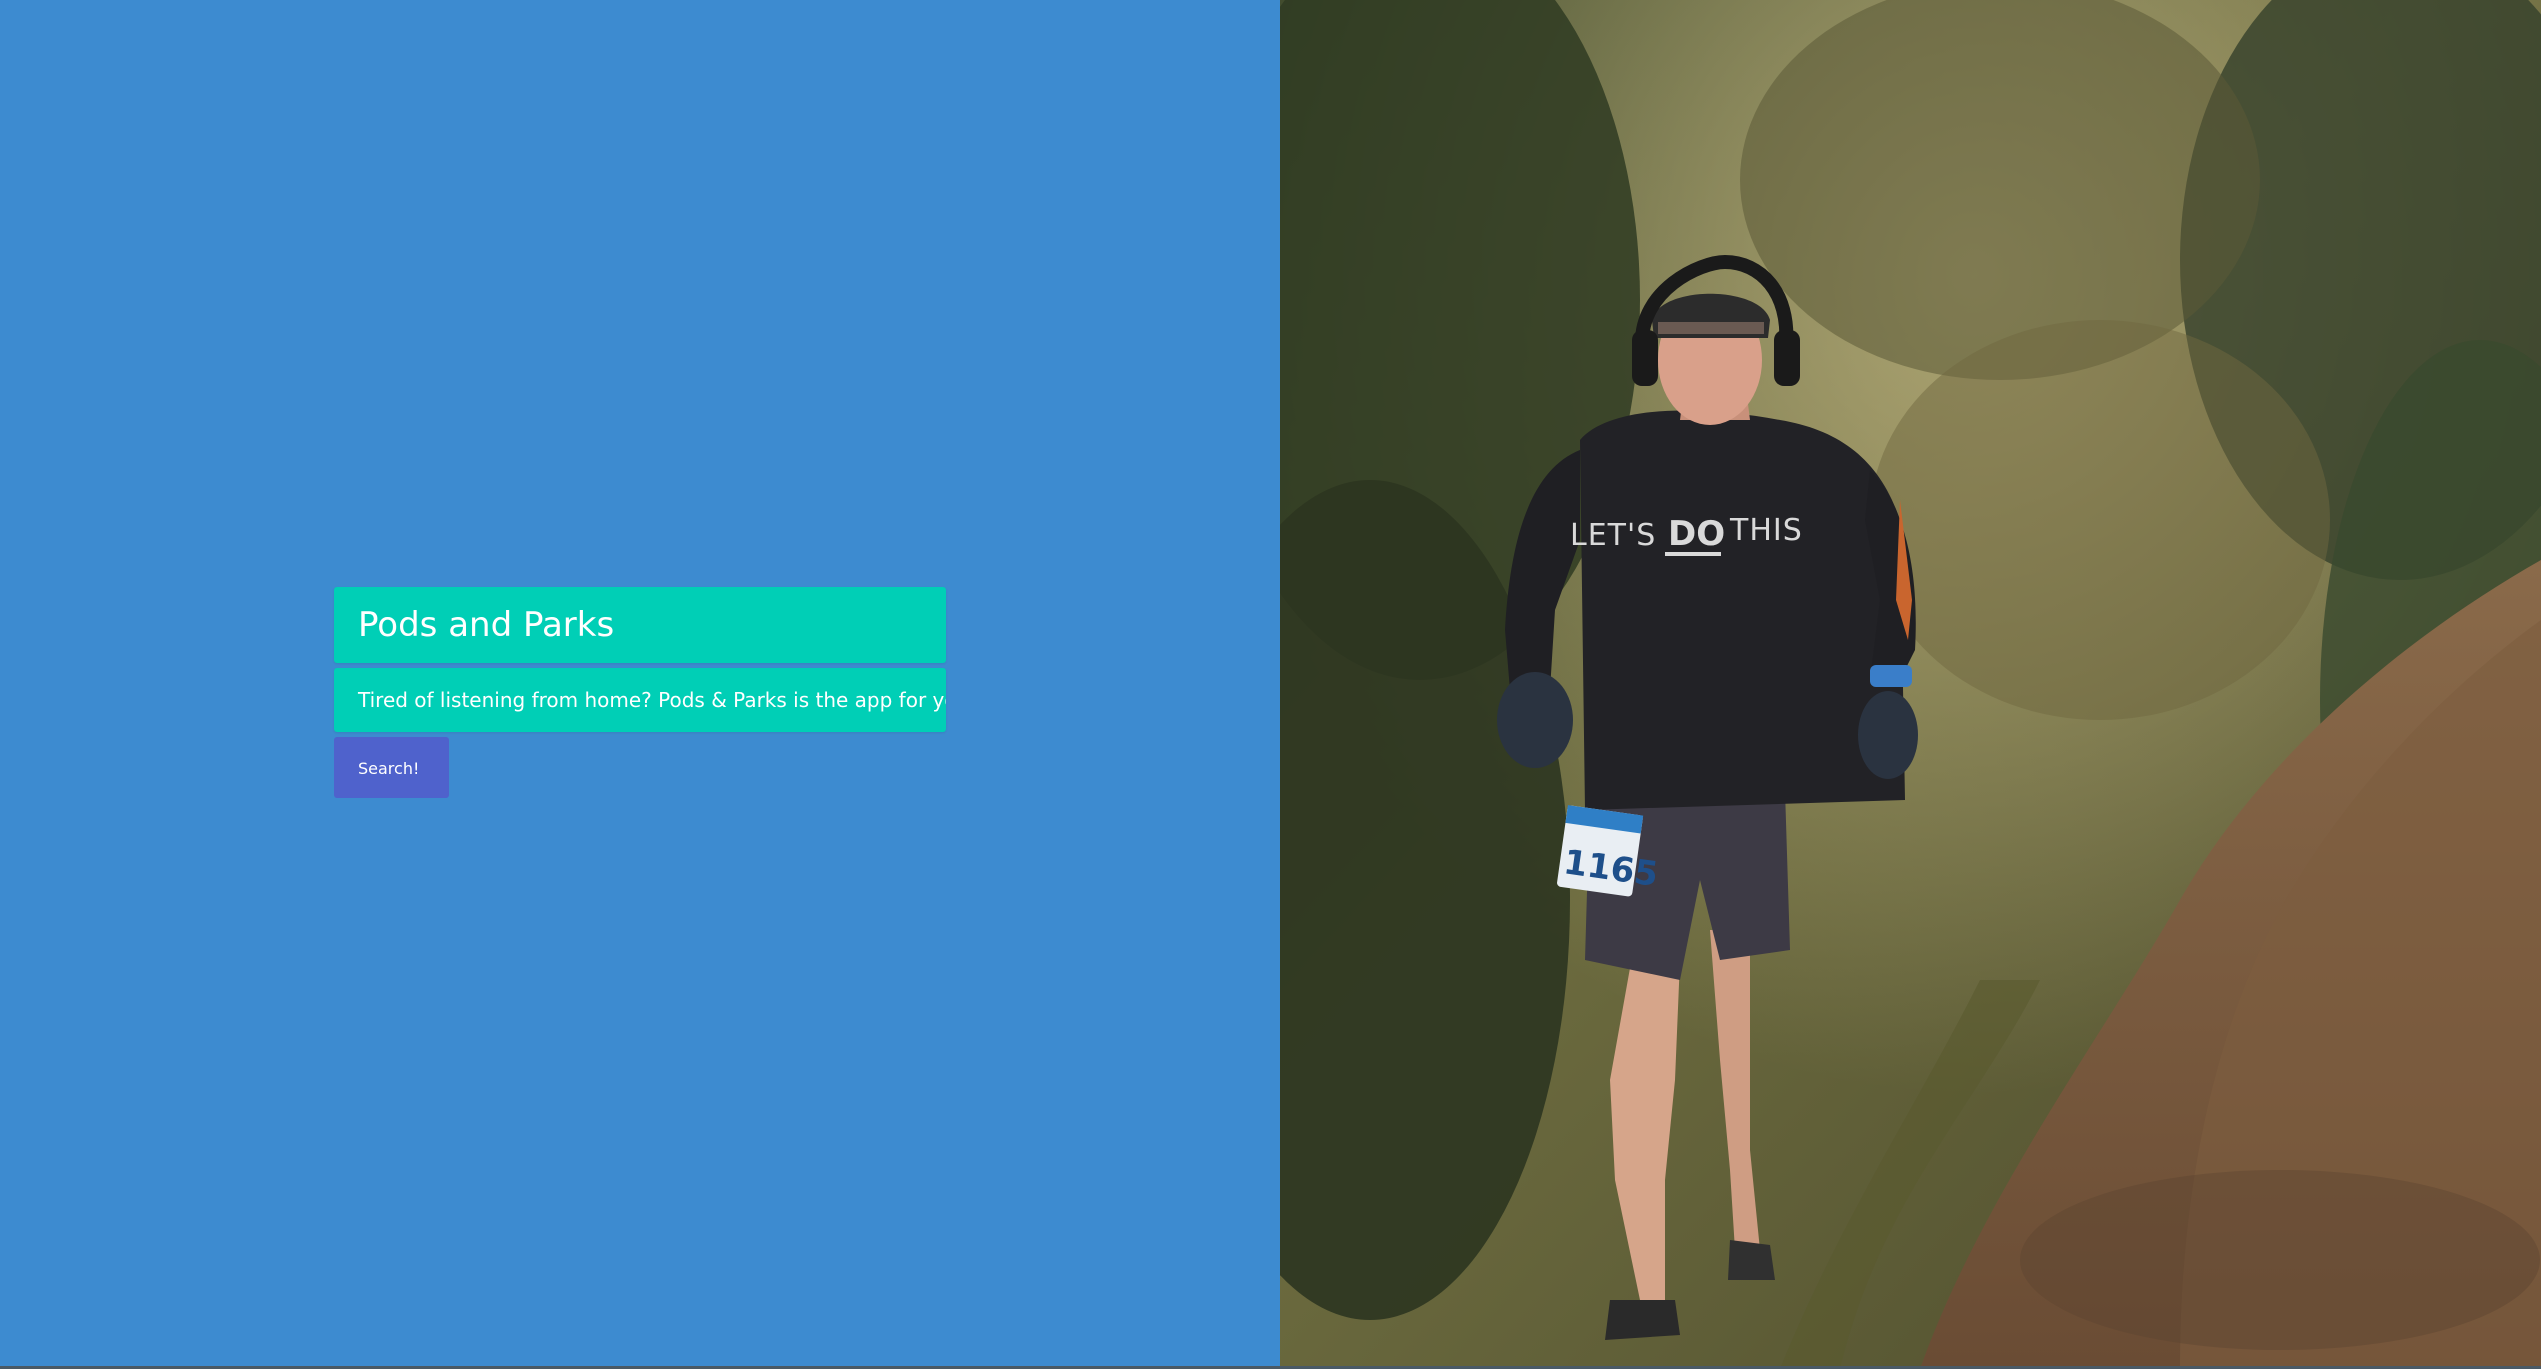 The image size is (2541, 1369). What do you see at coordinates (391, 767) in the screenshot?
I see `search-button: Search!` at bounding box center [391, 767].